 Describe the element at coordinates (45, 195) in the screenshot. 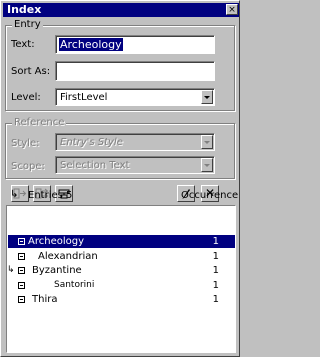

I see `entries-label: Entries` at that location.